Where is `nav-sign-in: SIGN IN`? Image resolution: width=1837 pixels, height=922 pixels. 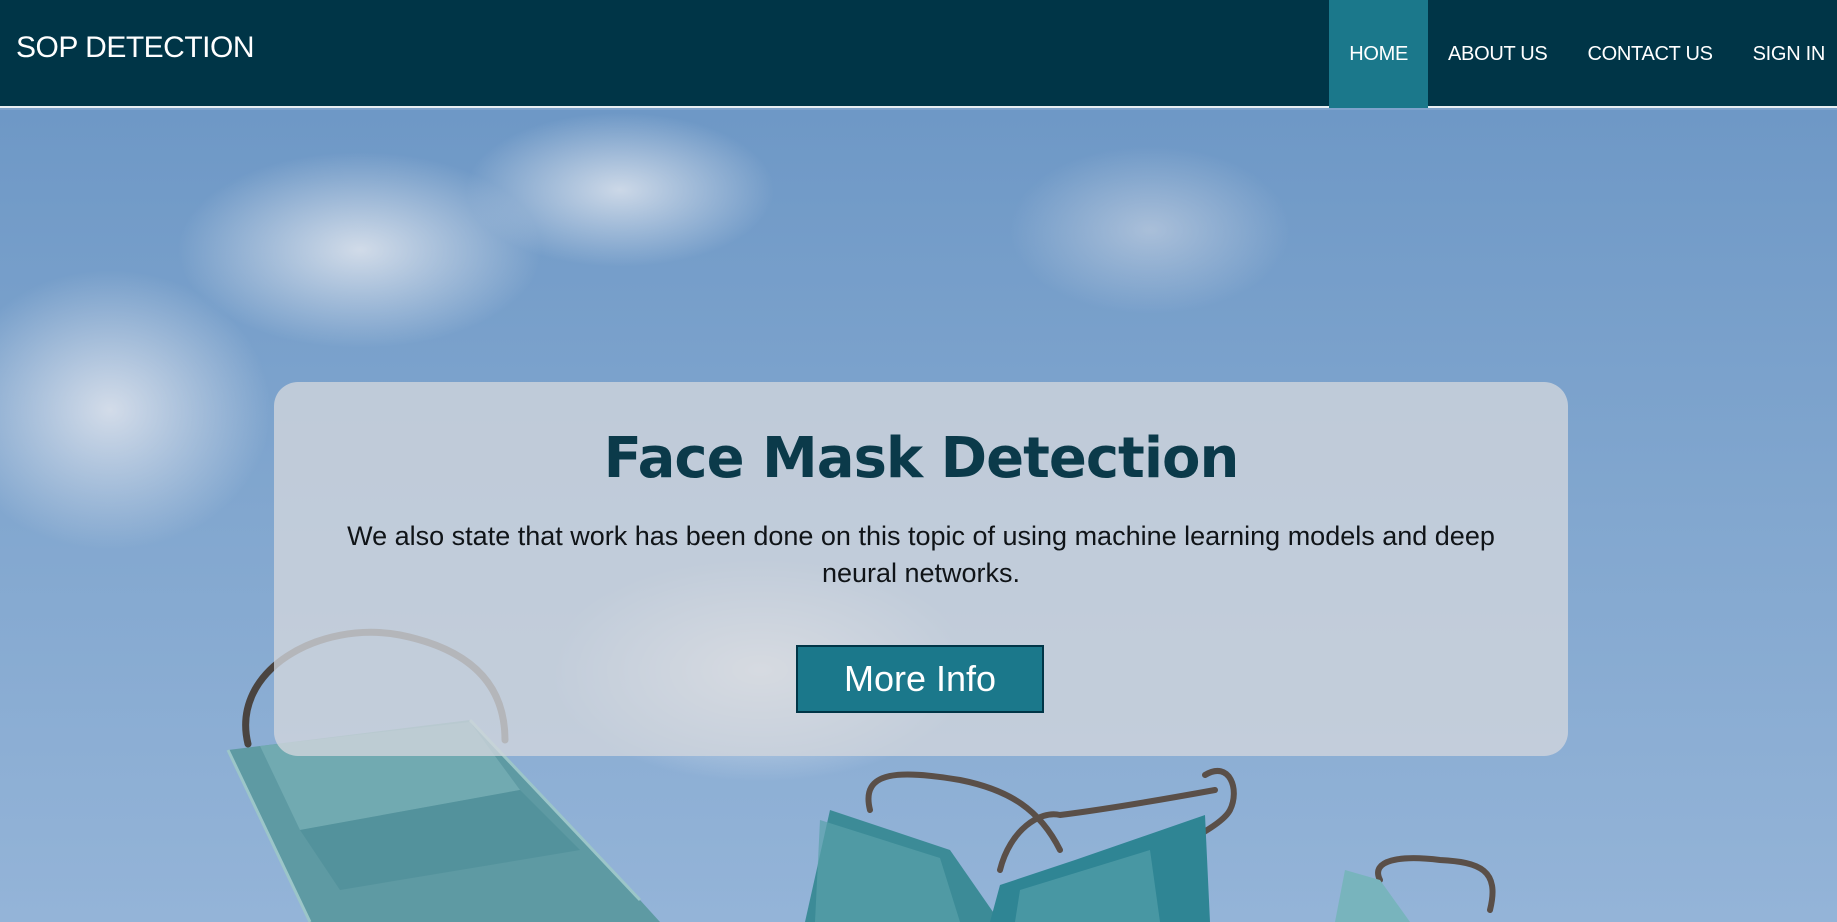 nav-sign-in: SIGN IN is located at coordinates (1785, 54).